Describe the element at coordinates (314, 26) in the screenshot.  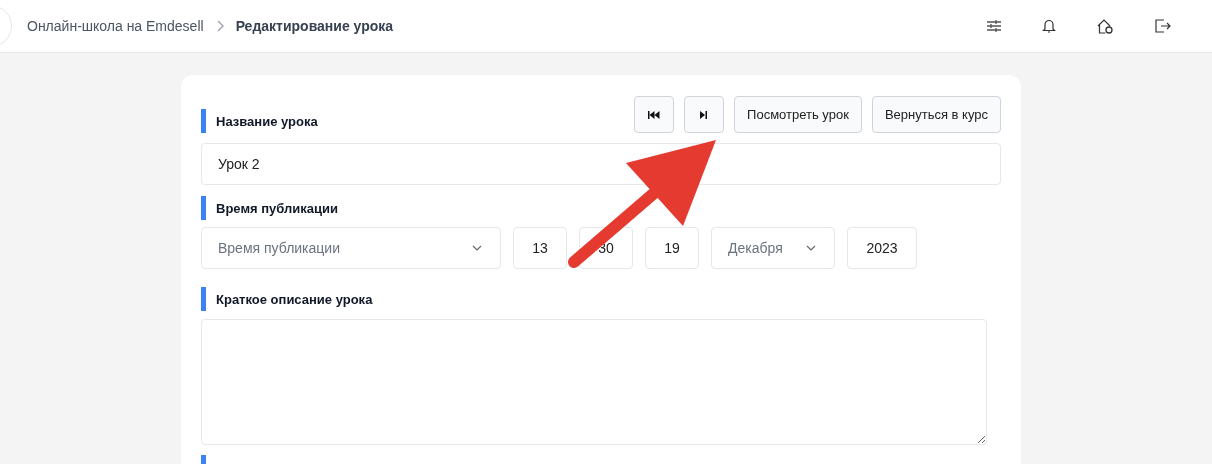
I see `breadcrumb-current: Редактирование урока` at that location.